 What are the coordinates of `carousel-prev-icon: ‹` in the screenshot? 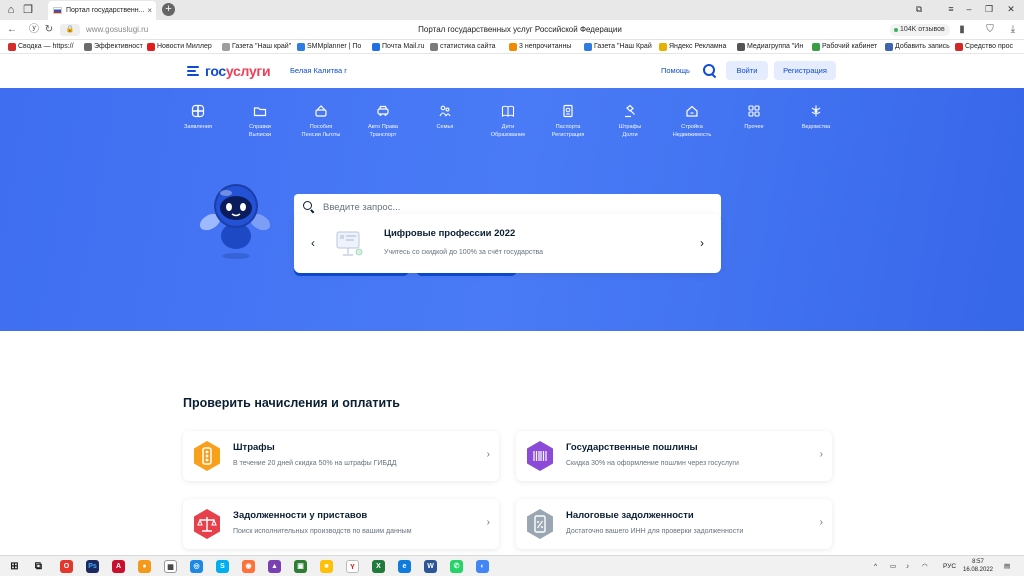 It's located at (313, 243).